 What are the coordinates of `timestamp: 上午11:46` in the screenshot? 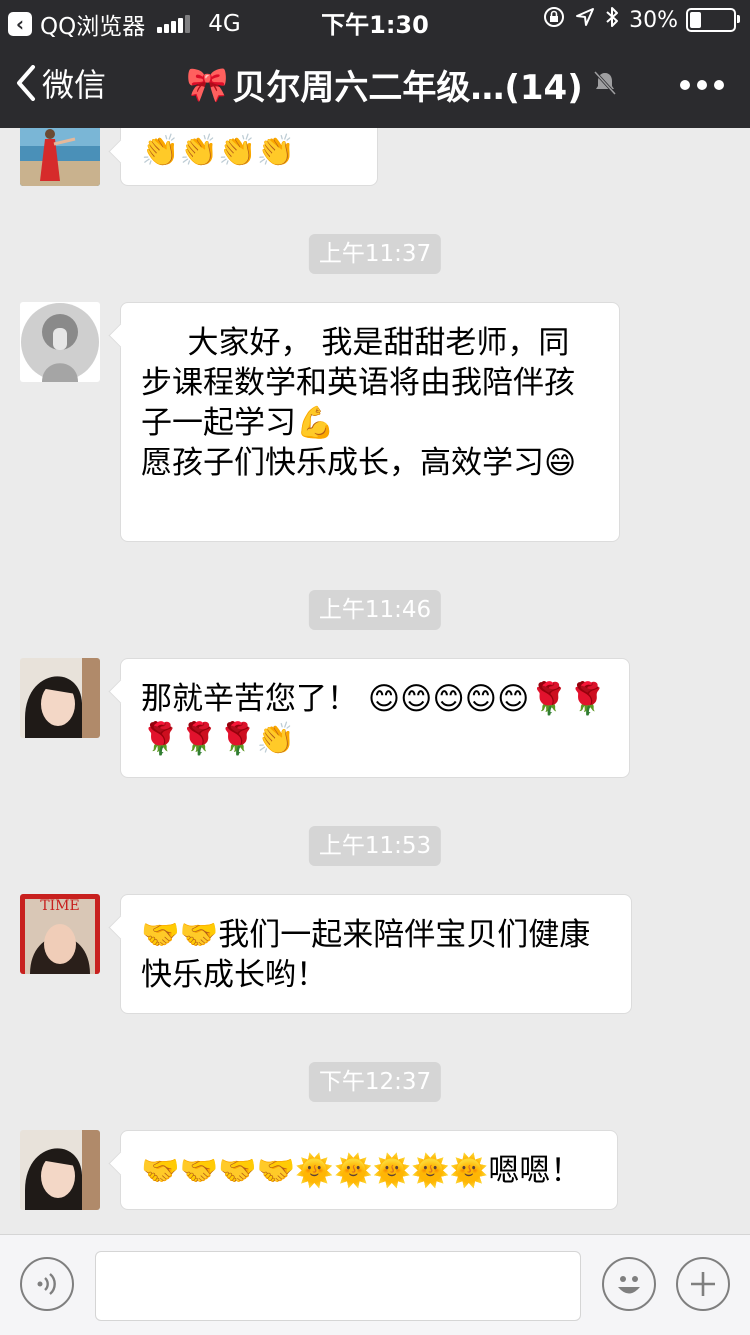 It's located at (375, 610).